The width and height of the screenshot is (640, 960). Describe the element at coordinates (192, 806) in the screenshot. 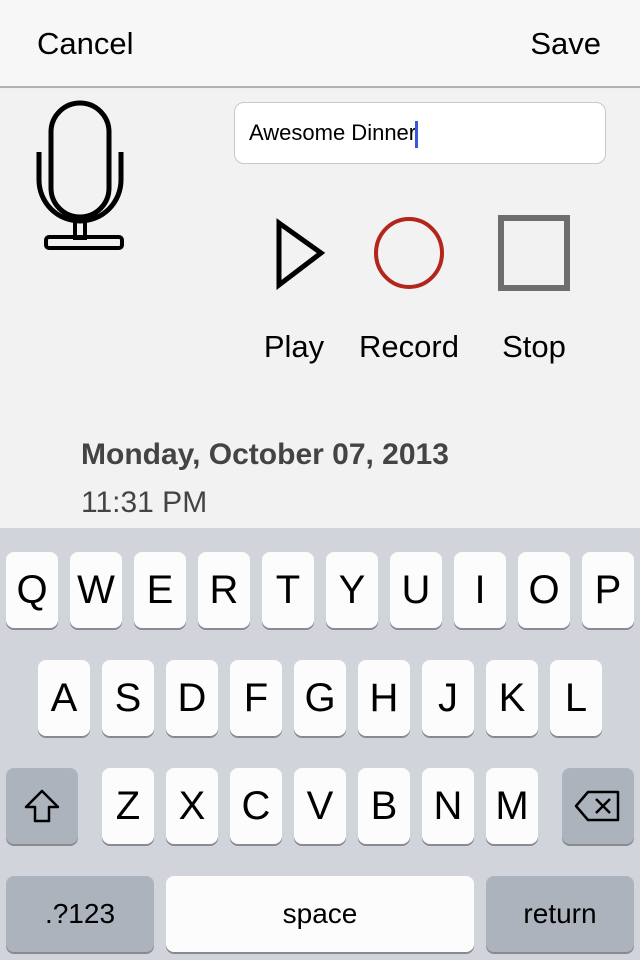

I see `key-x: X` at that location.